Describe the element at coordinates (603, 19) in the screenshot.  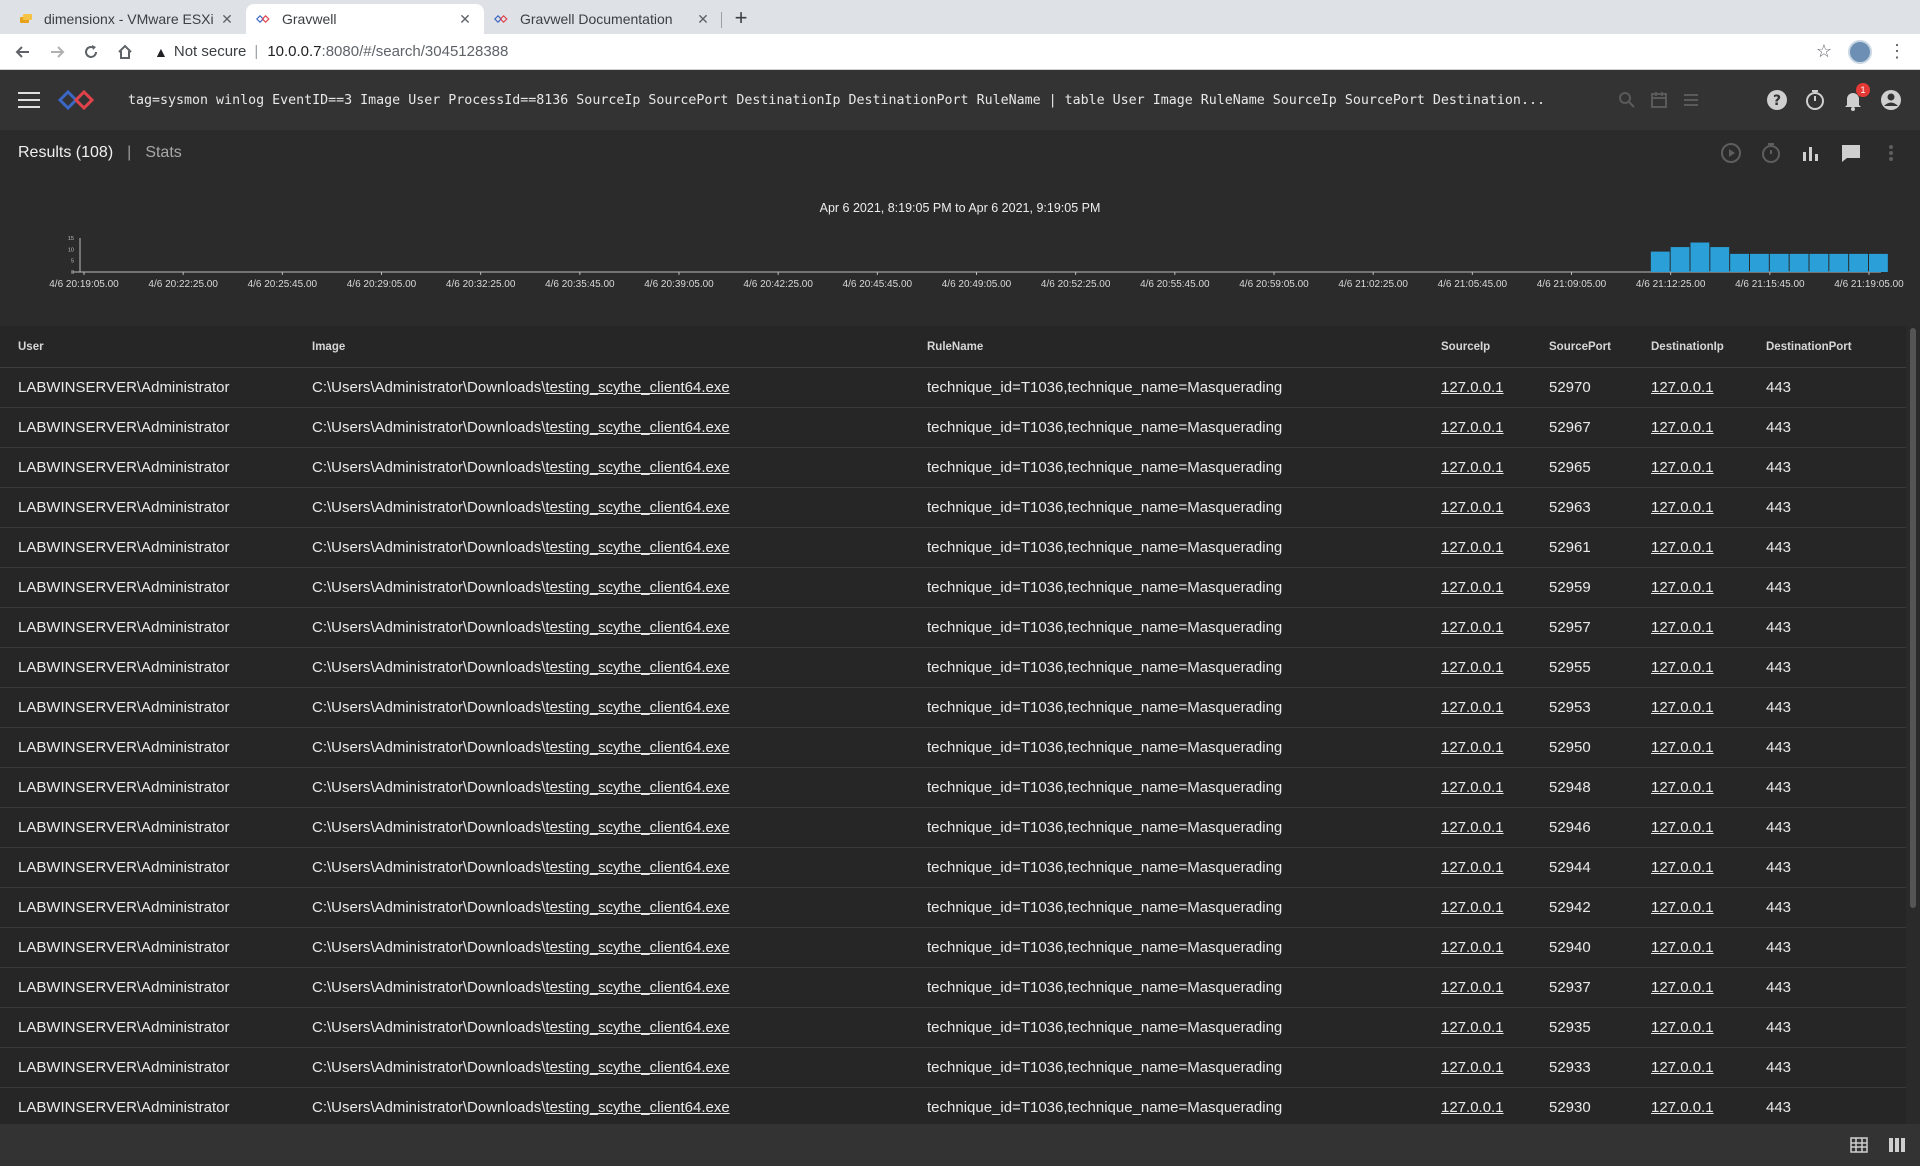
I see `browser-tab-docs: Gravwell Documentation ✕` at that location.